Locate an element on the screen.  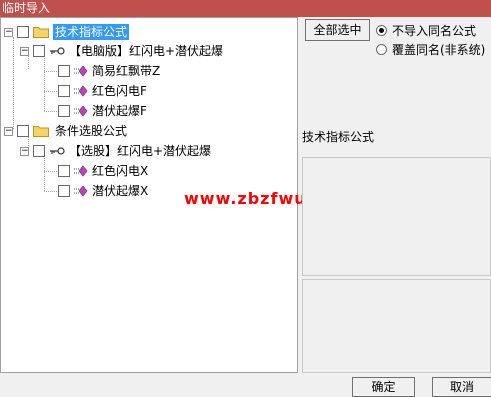
section-label: 技术指标公式 is located at coordinates (338, 137).